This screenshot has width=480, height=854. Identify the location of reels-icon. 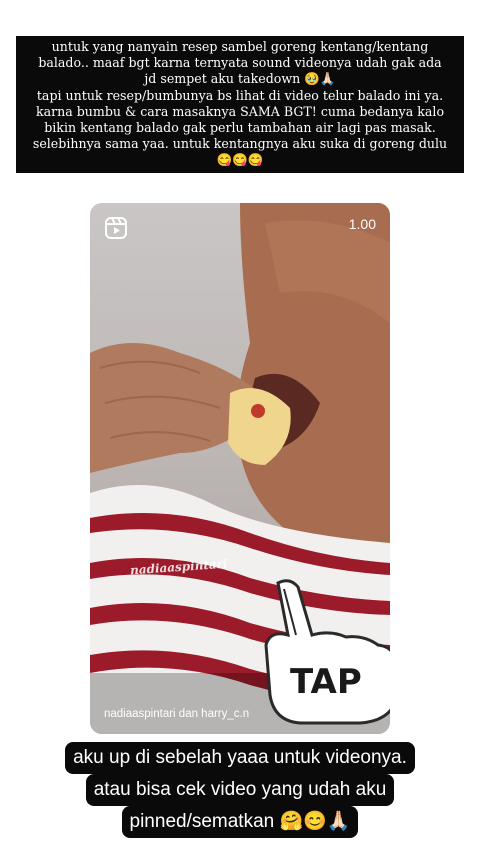
(116, 228).